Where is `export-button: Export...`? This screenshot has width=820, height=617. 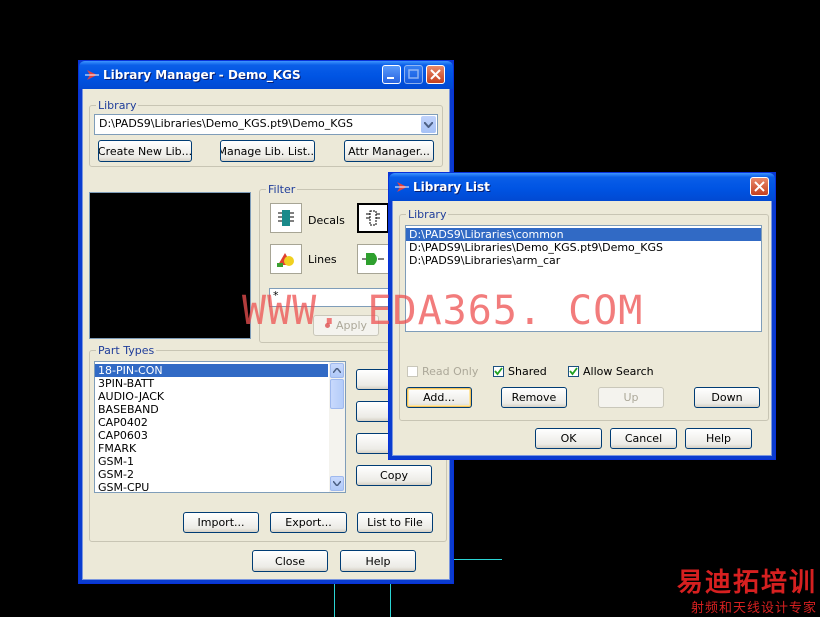 export-button: Export... is located at coordinates (308, 522).